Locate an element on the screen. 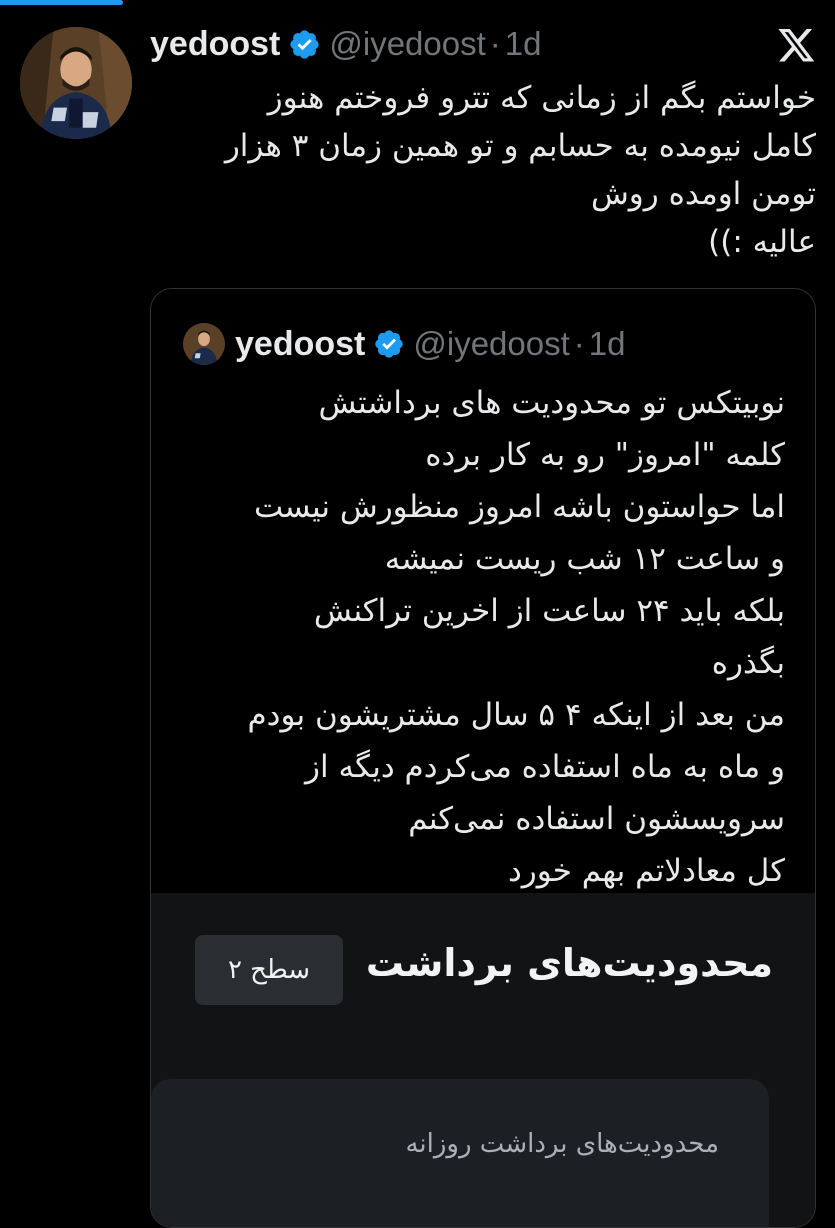 The width and height of the screenshot is (835, 1228). quoted-tweet-timestamp: 1d is located at coordinates (607, 344).